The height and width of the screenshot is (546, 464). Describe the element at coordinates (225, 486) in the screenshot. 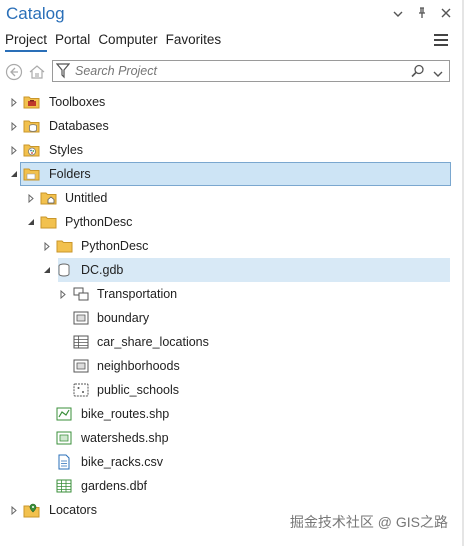

I see `tree-item-gardens: gardens.dbf` at that location.